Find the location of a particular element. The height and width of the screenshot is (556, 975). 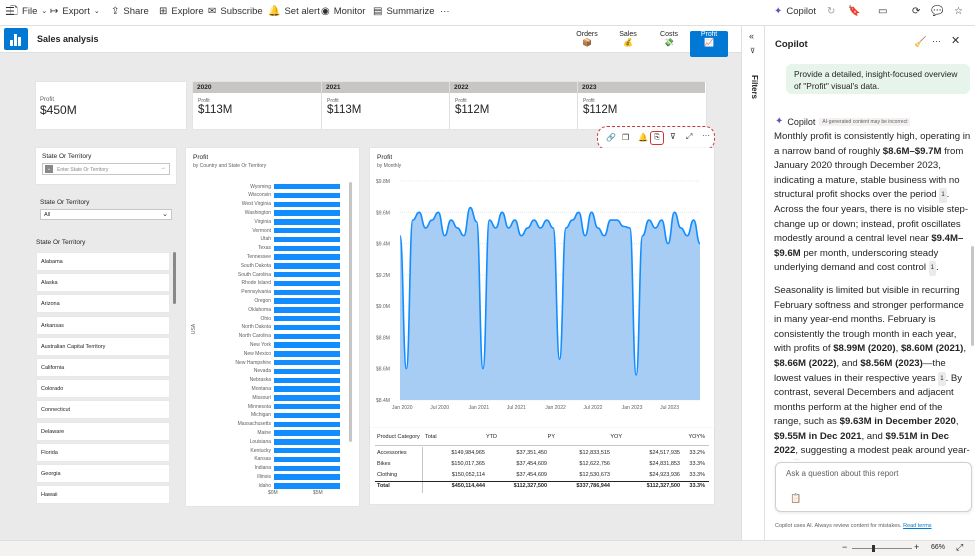

state-list-item: Arizona is located at coordinates (103, 304).